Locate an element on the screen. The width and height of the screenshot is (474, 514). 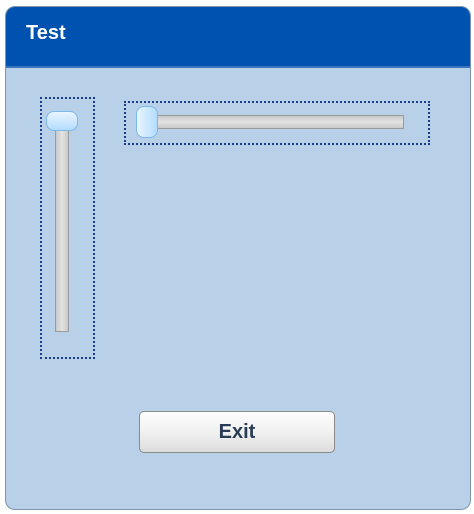
vertical-slider-thumb is located at coordinates (62, 121).